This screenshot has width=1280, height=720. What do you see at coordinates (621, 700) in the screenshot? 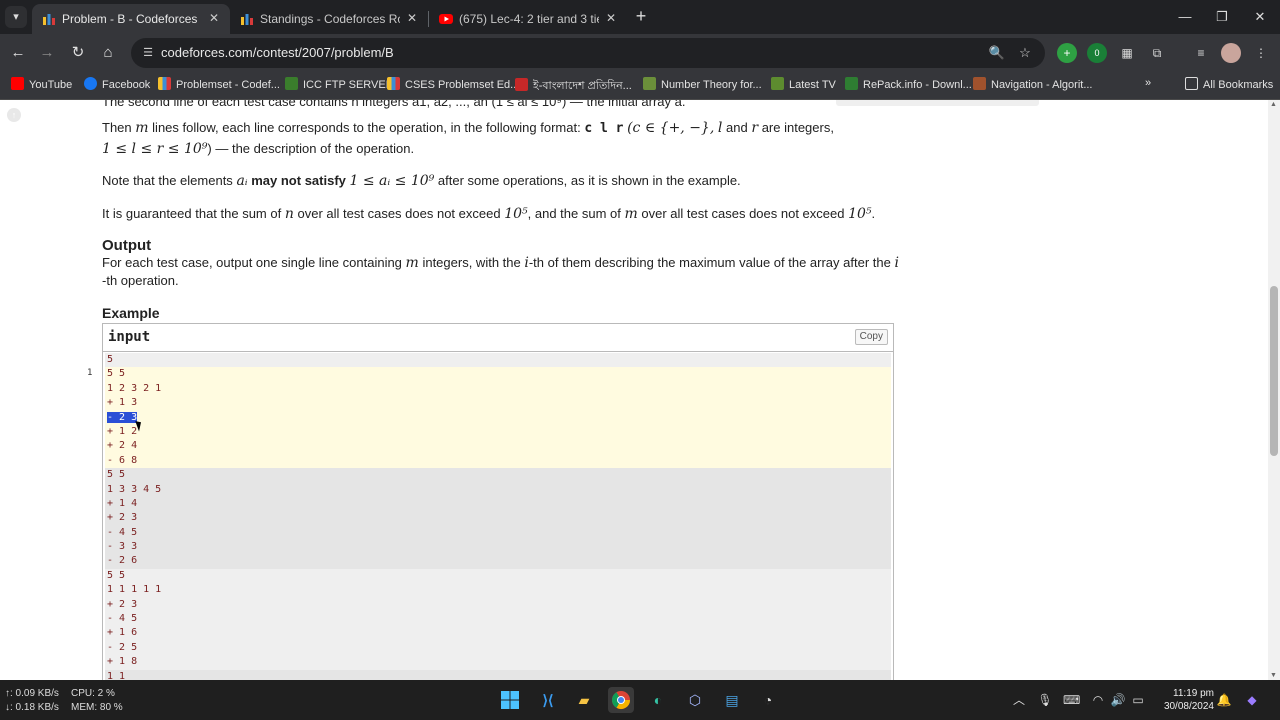
I see `chrome-icon` at bounding box center [621, 700].